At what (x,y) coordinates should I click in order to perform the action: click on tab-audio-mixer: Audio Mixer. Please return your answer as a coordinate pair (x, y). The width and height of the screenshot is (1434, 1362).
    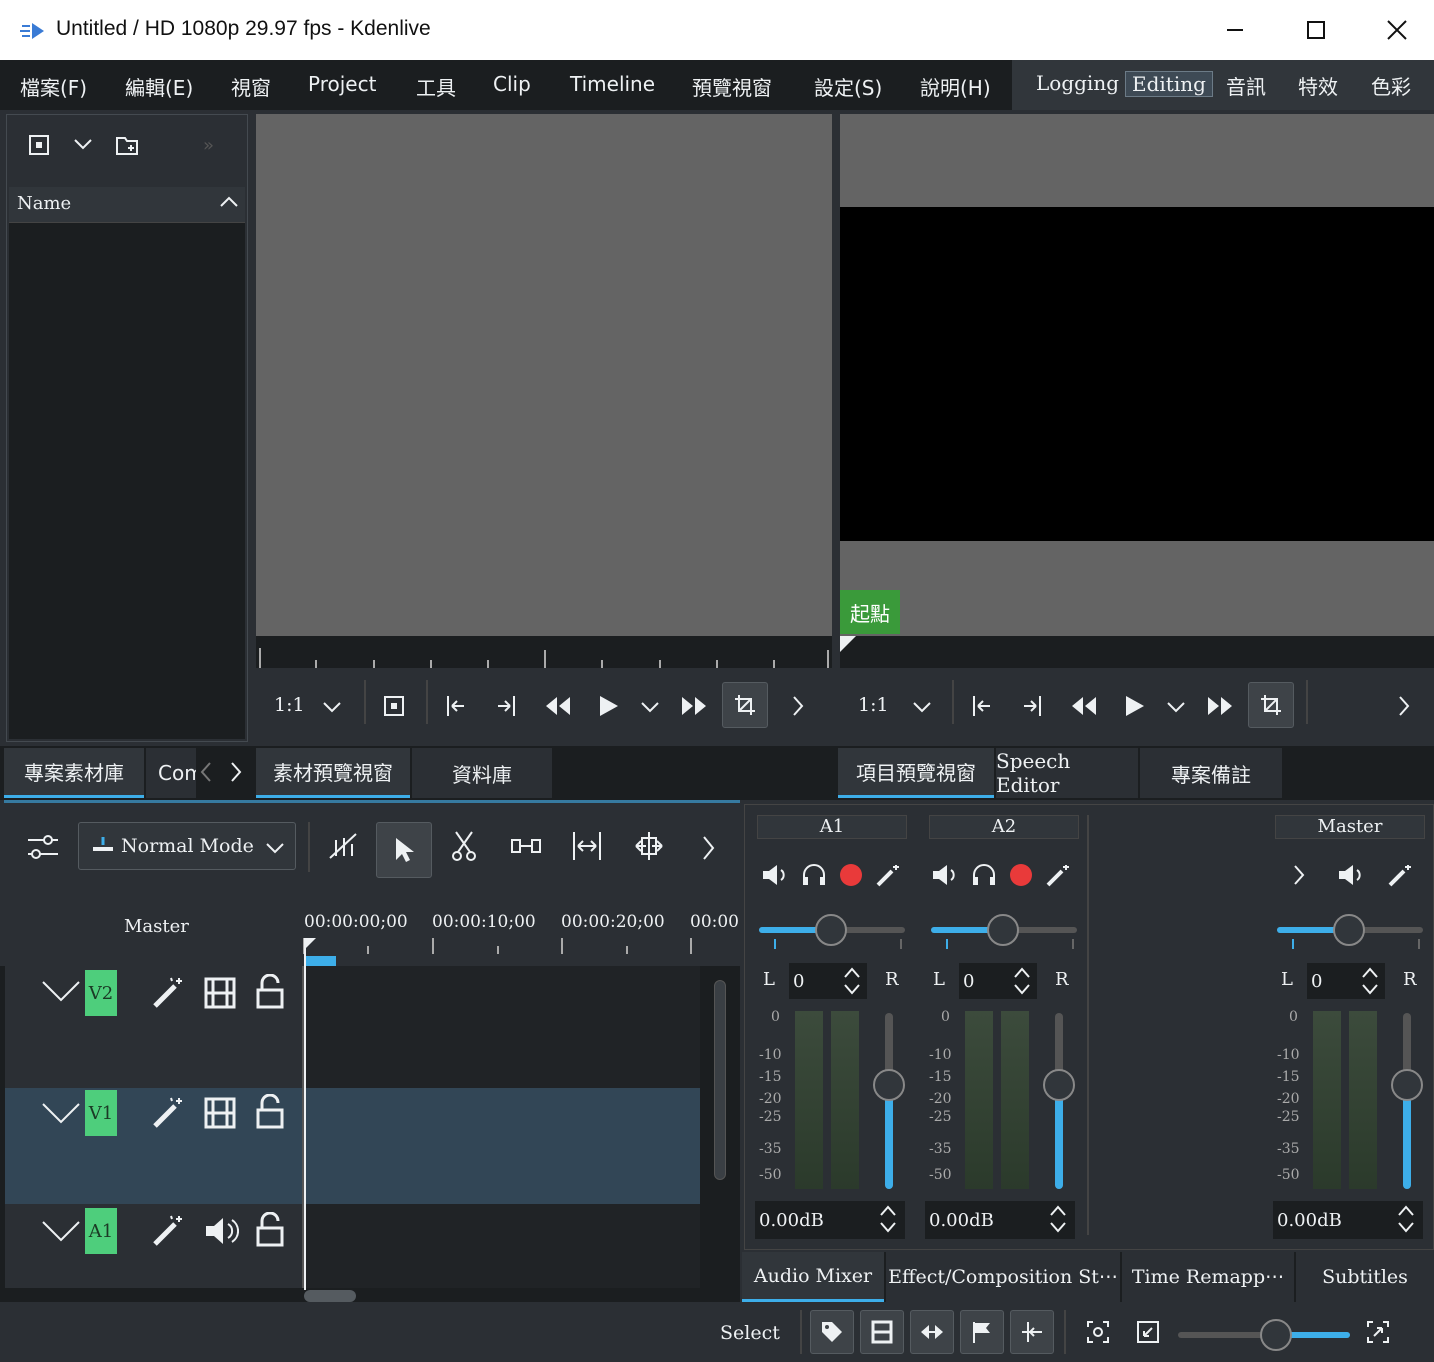
    Looking at the image, I should click on (813, 1277).